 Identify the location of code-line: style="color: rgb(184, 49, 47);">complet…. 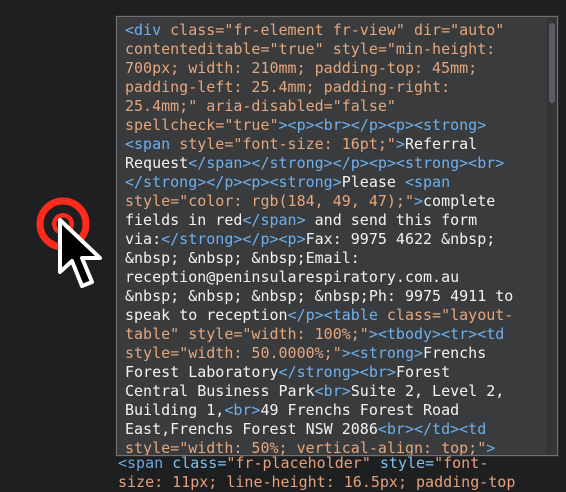
(335, 201).